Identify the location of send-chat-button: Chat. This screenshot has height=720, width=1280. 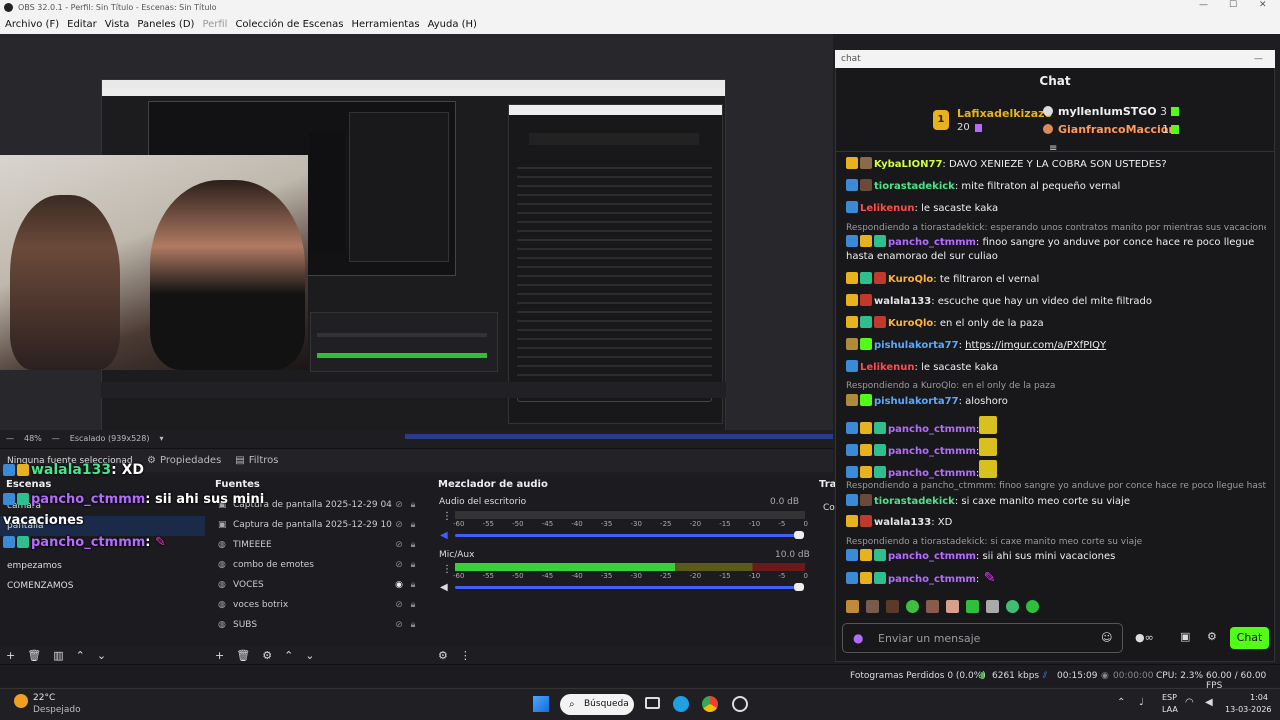
(1249, 638).